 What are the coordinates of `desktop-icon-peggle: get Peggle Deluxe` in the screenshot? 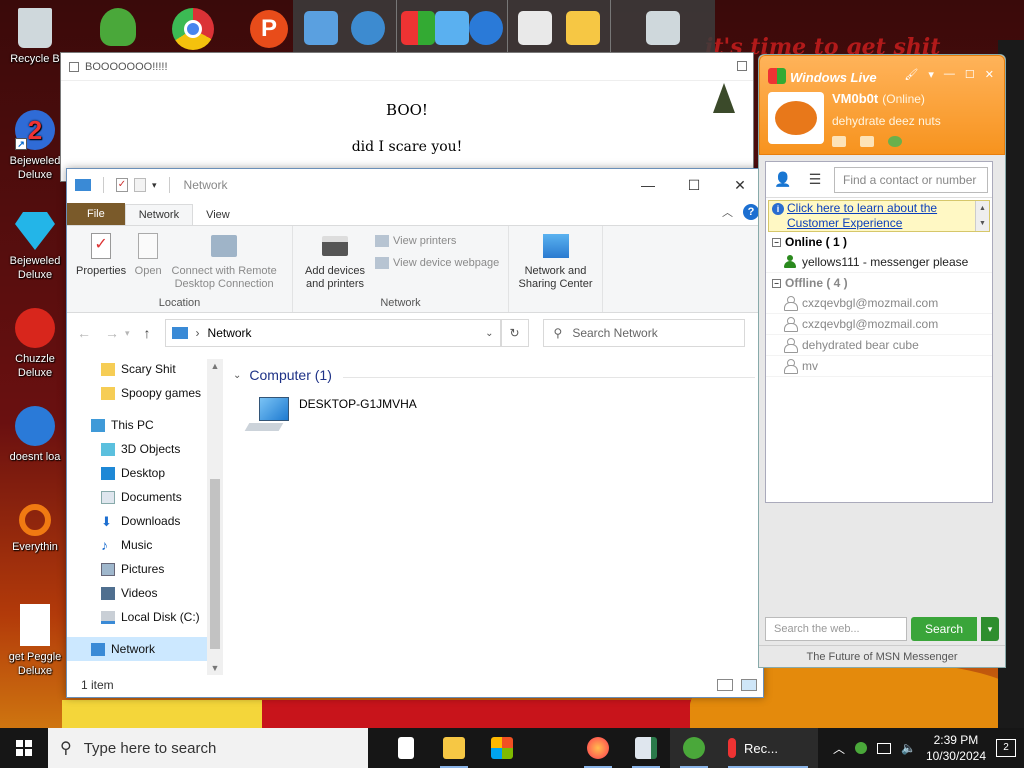 It's located at (35, 641).